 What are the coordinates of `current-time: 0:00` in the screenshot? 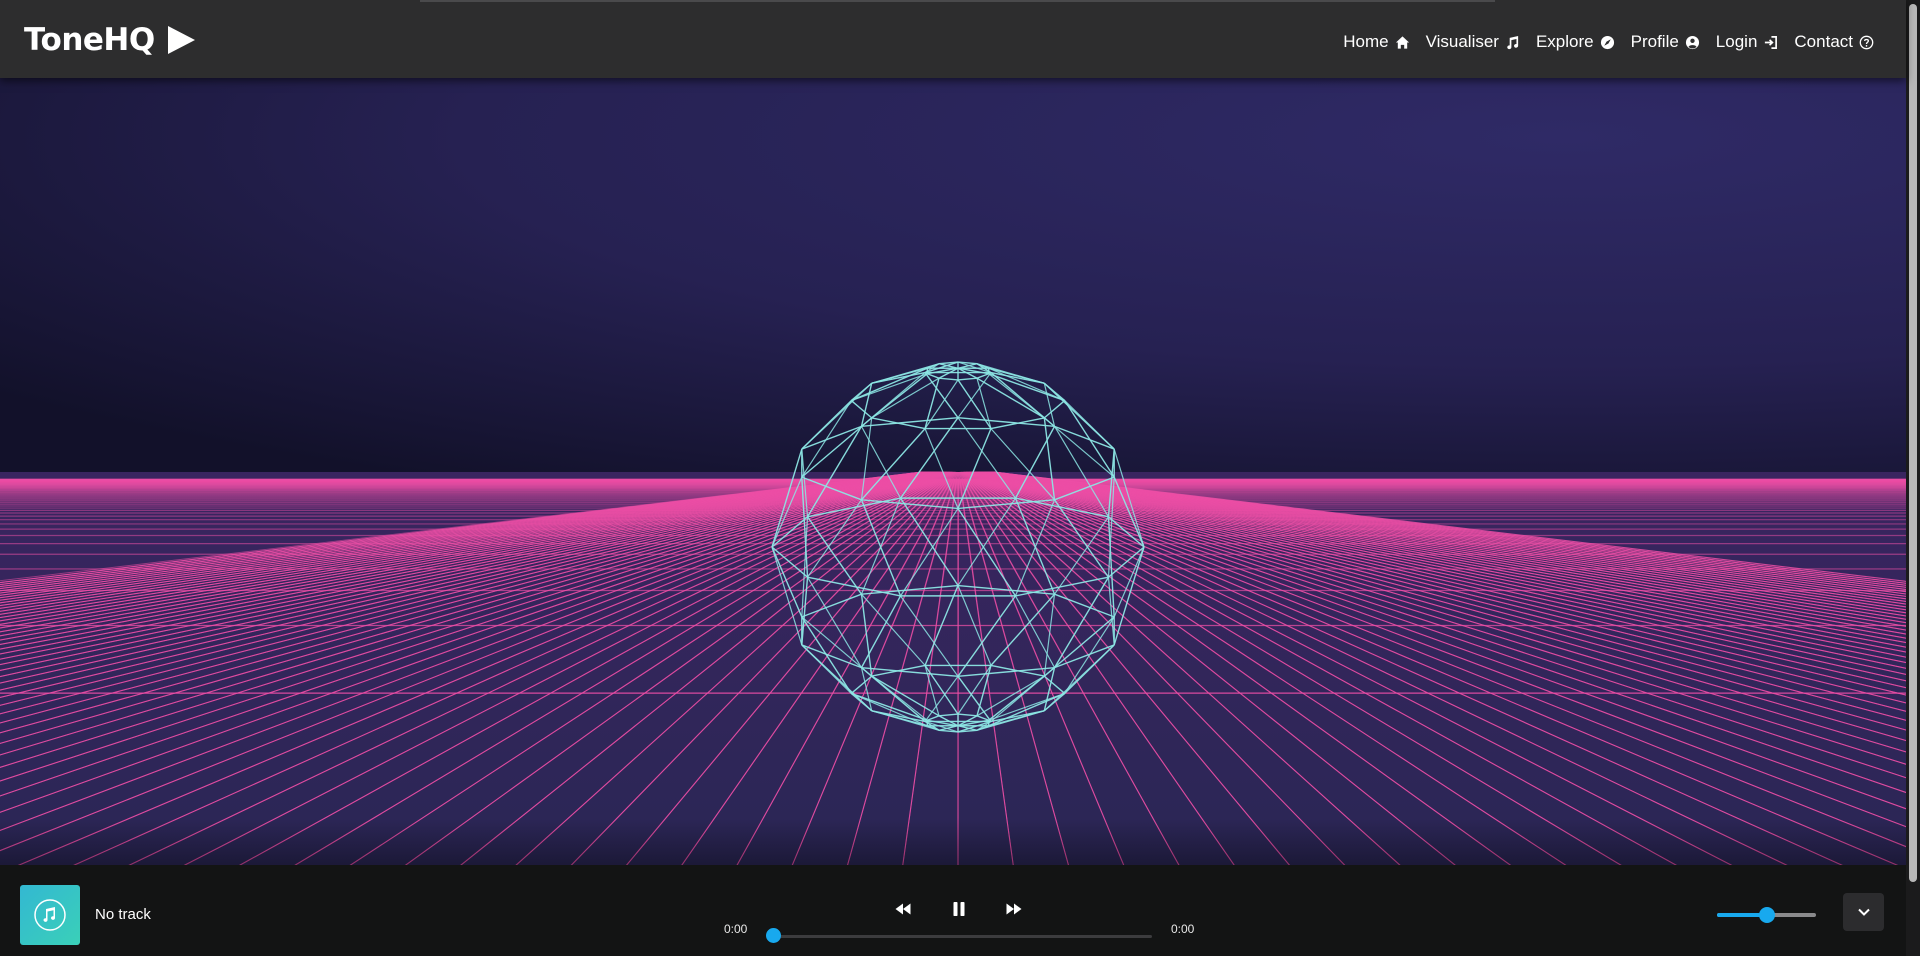 It's located at (736, 929).